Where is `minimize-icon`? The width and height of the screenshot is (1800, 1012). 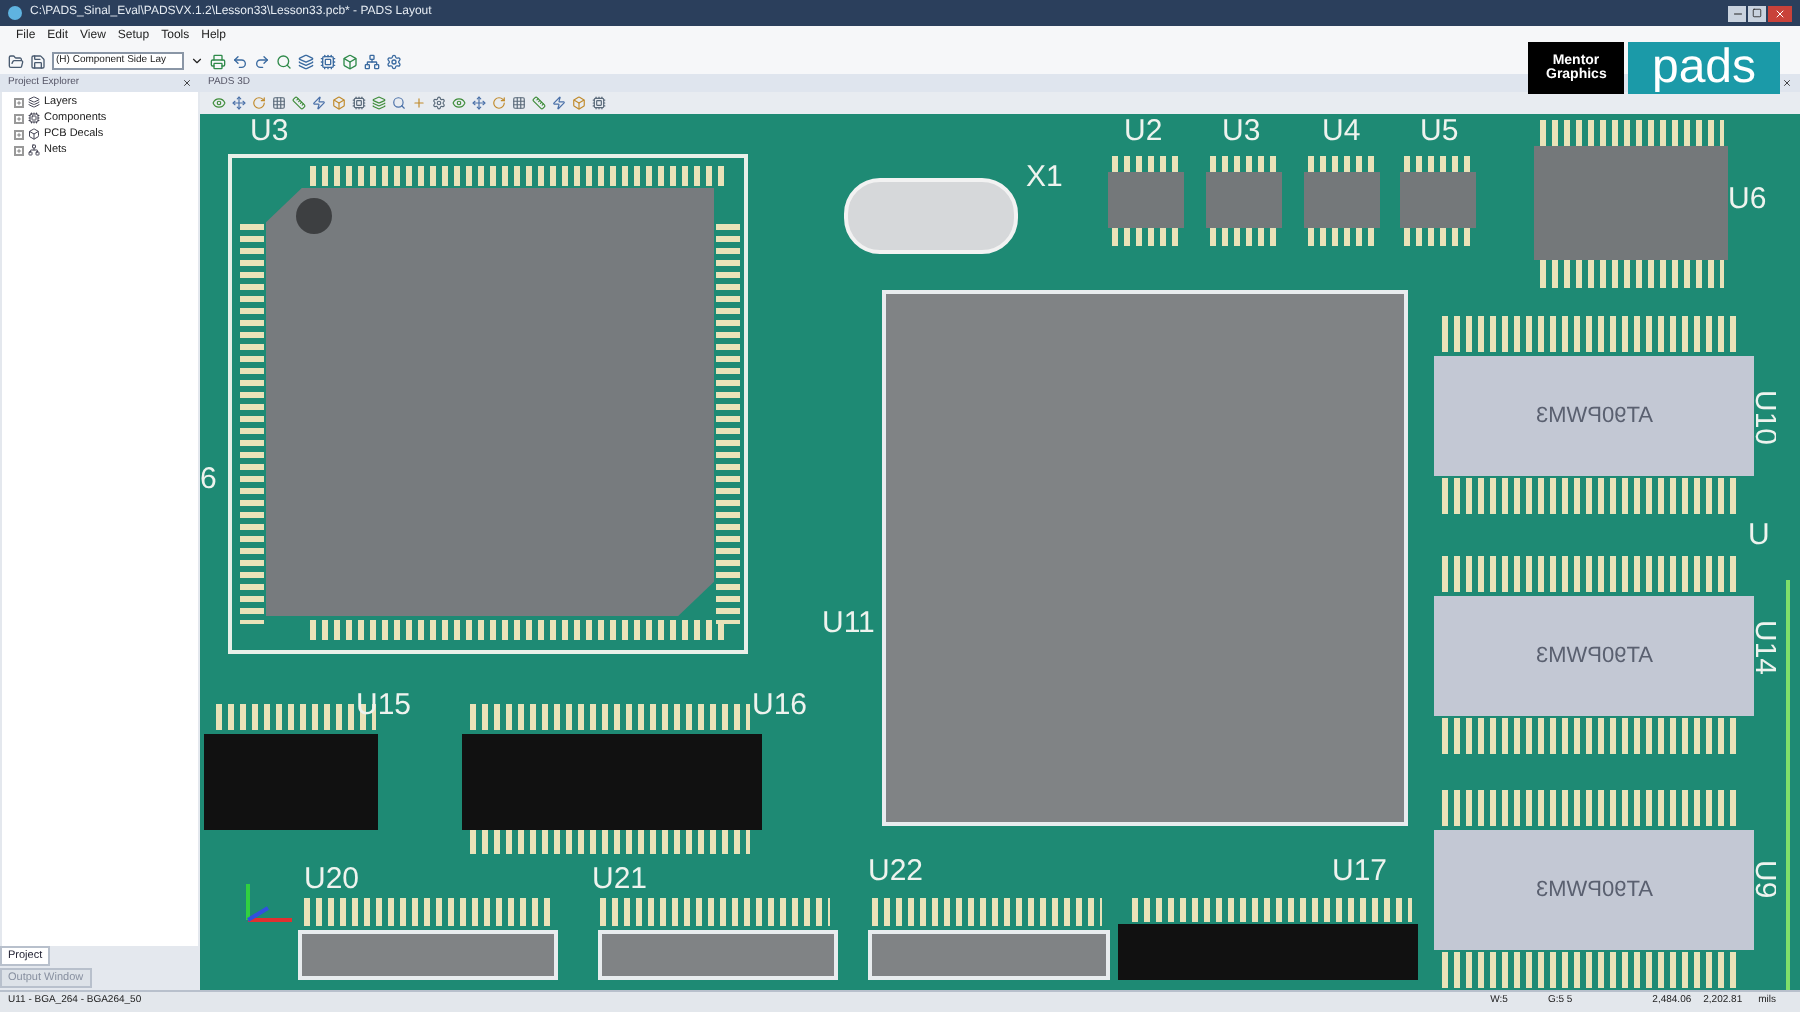 minimize-icon is located at coordinates (1737, 13).